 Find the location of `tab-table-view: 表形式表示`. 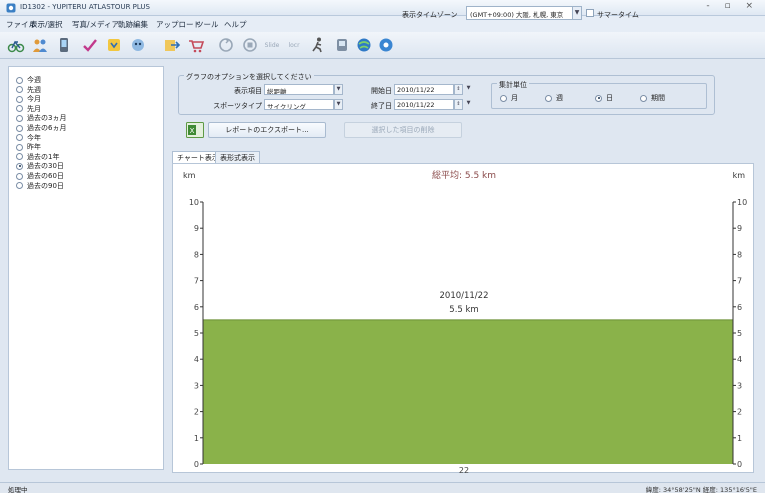

tab-table-view: 表形式表示 is located at coordinates (237, 157).